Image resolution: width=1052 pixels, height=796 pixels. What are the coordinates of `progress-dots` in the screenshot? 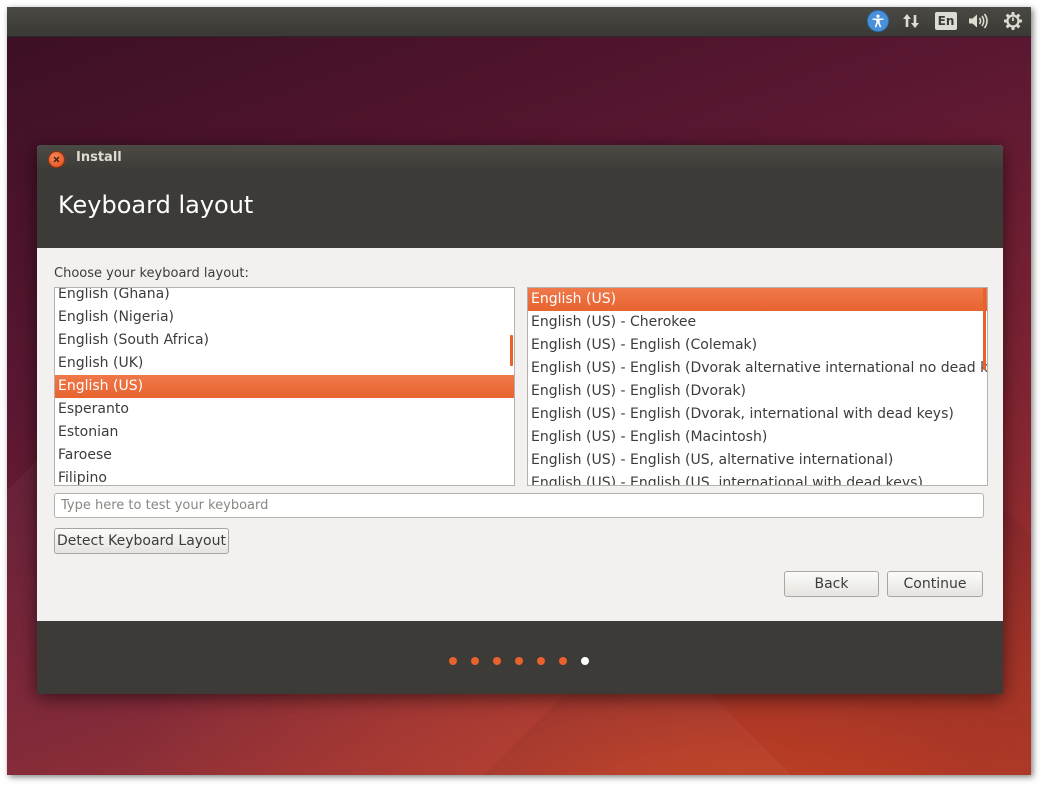 It's located at (519, 661).